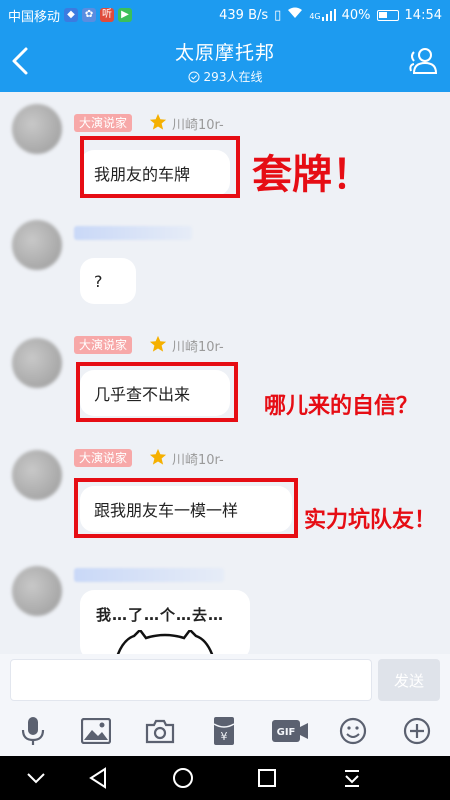 This screenshot has height=800, width=450. I want to click on gif-icon: GIF, so click(290, 731).